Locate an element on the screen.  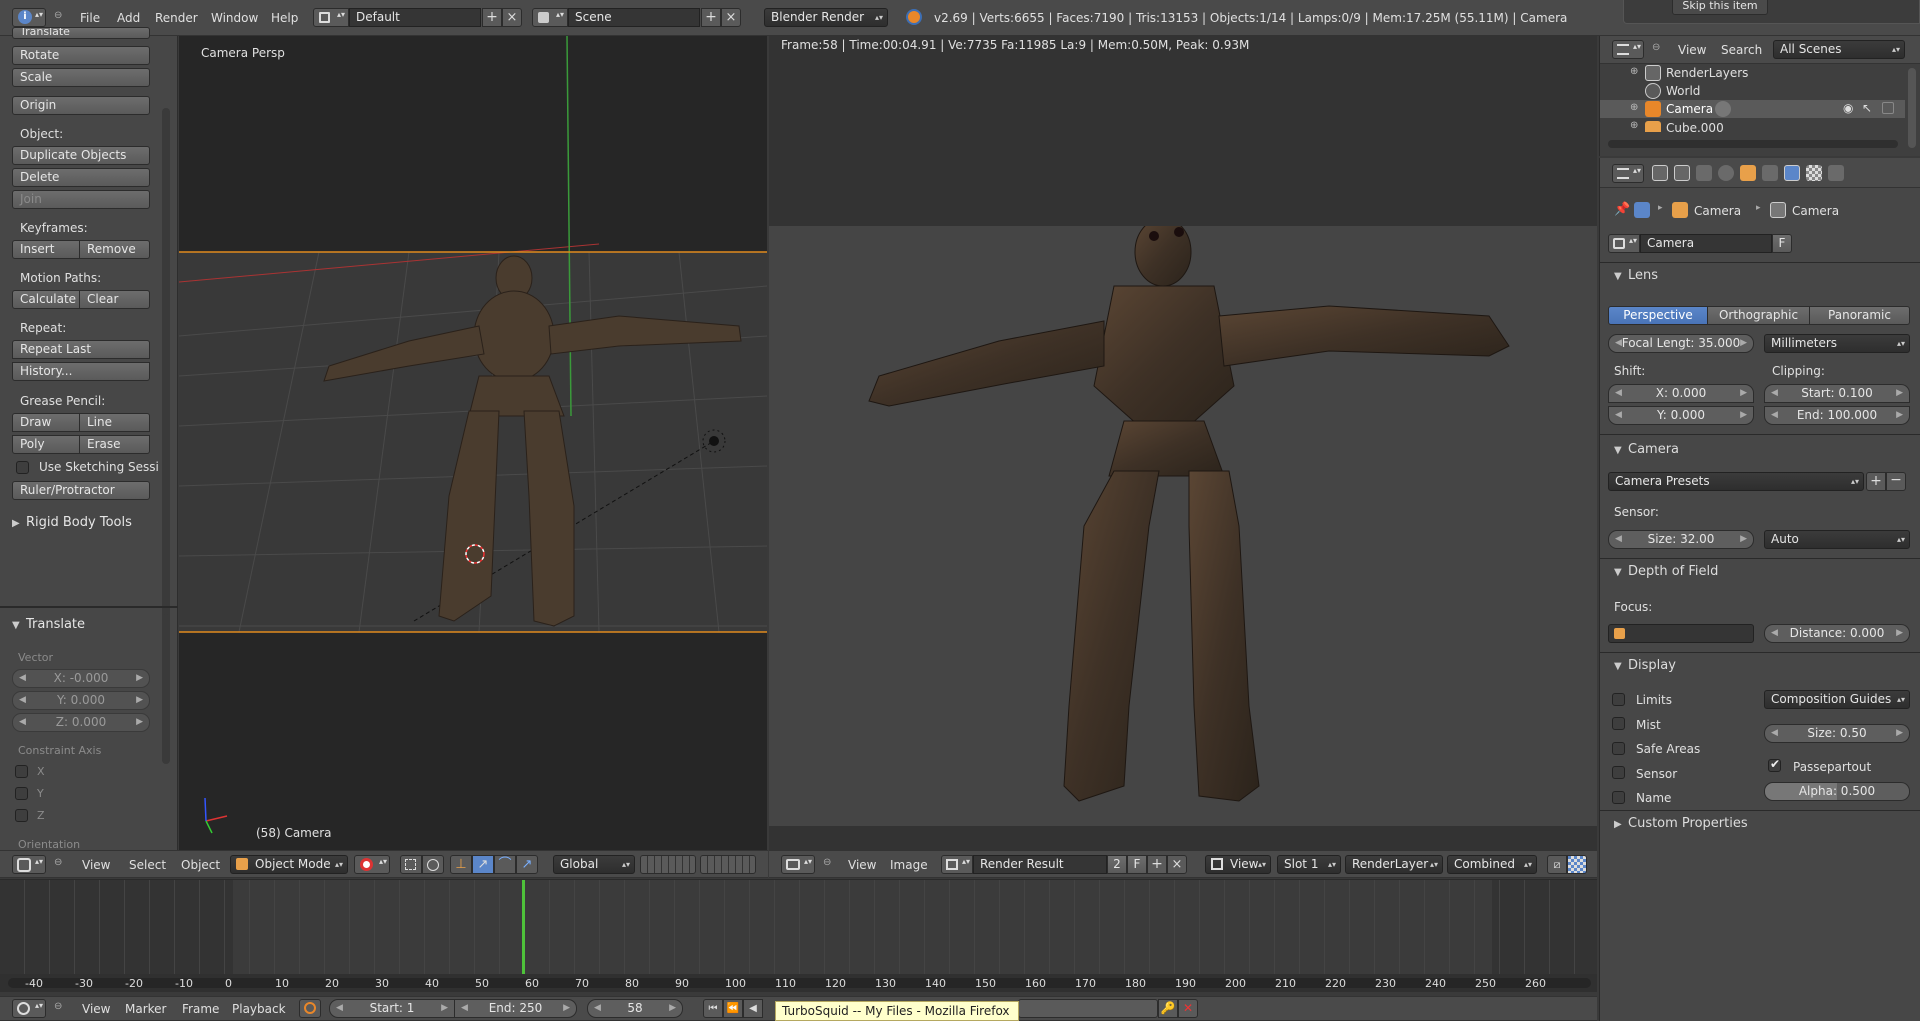
use-sketching-checkbox is located at coordinates (22, 467).